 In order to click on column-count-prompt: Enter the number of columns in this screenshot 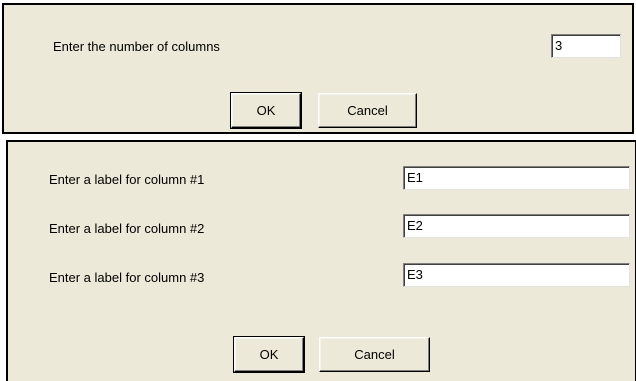, I will do `click(136, 46)`.